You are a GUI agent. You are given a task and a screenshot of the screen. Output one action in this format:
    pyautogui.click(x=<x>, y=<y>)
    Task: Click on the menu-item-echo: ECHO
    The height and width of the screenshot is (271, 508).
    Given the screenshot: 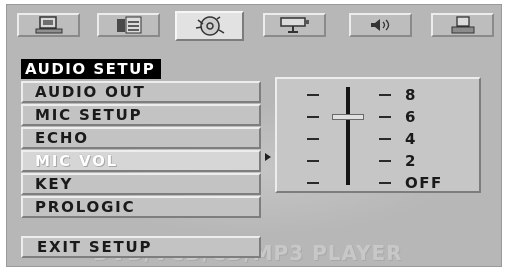 What is the action you would take?
    pyautogui.click(x=141, y=138)
    